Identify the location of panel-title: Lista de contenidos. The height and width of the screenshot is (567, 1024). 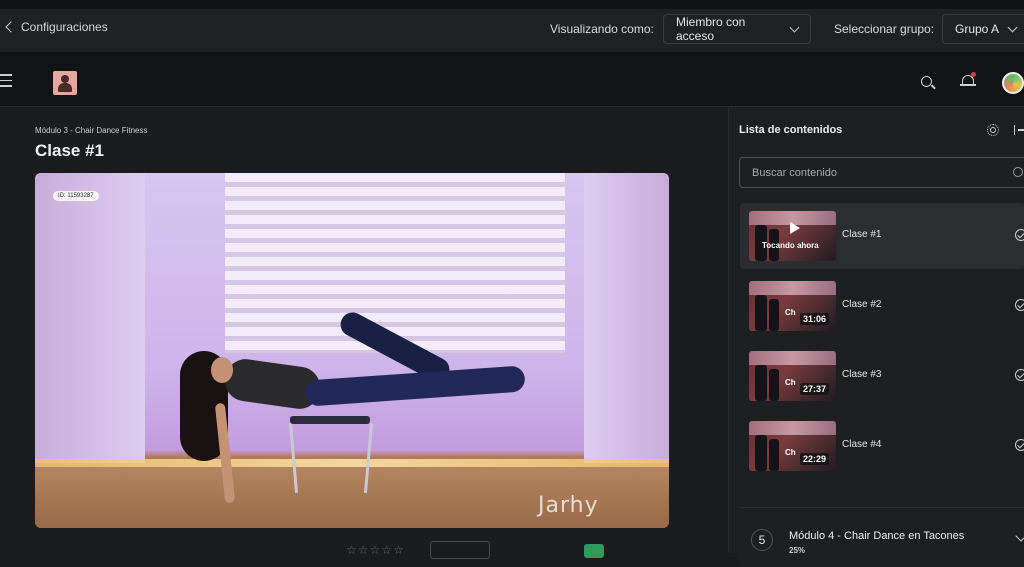
(791, 130).